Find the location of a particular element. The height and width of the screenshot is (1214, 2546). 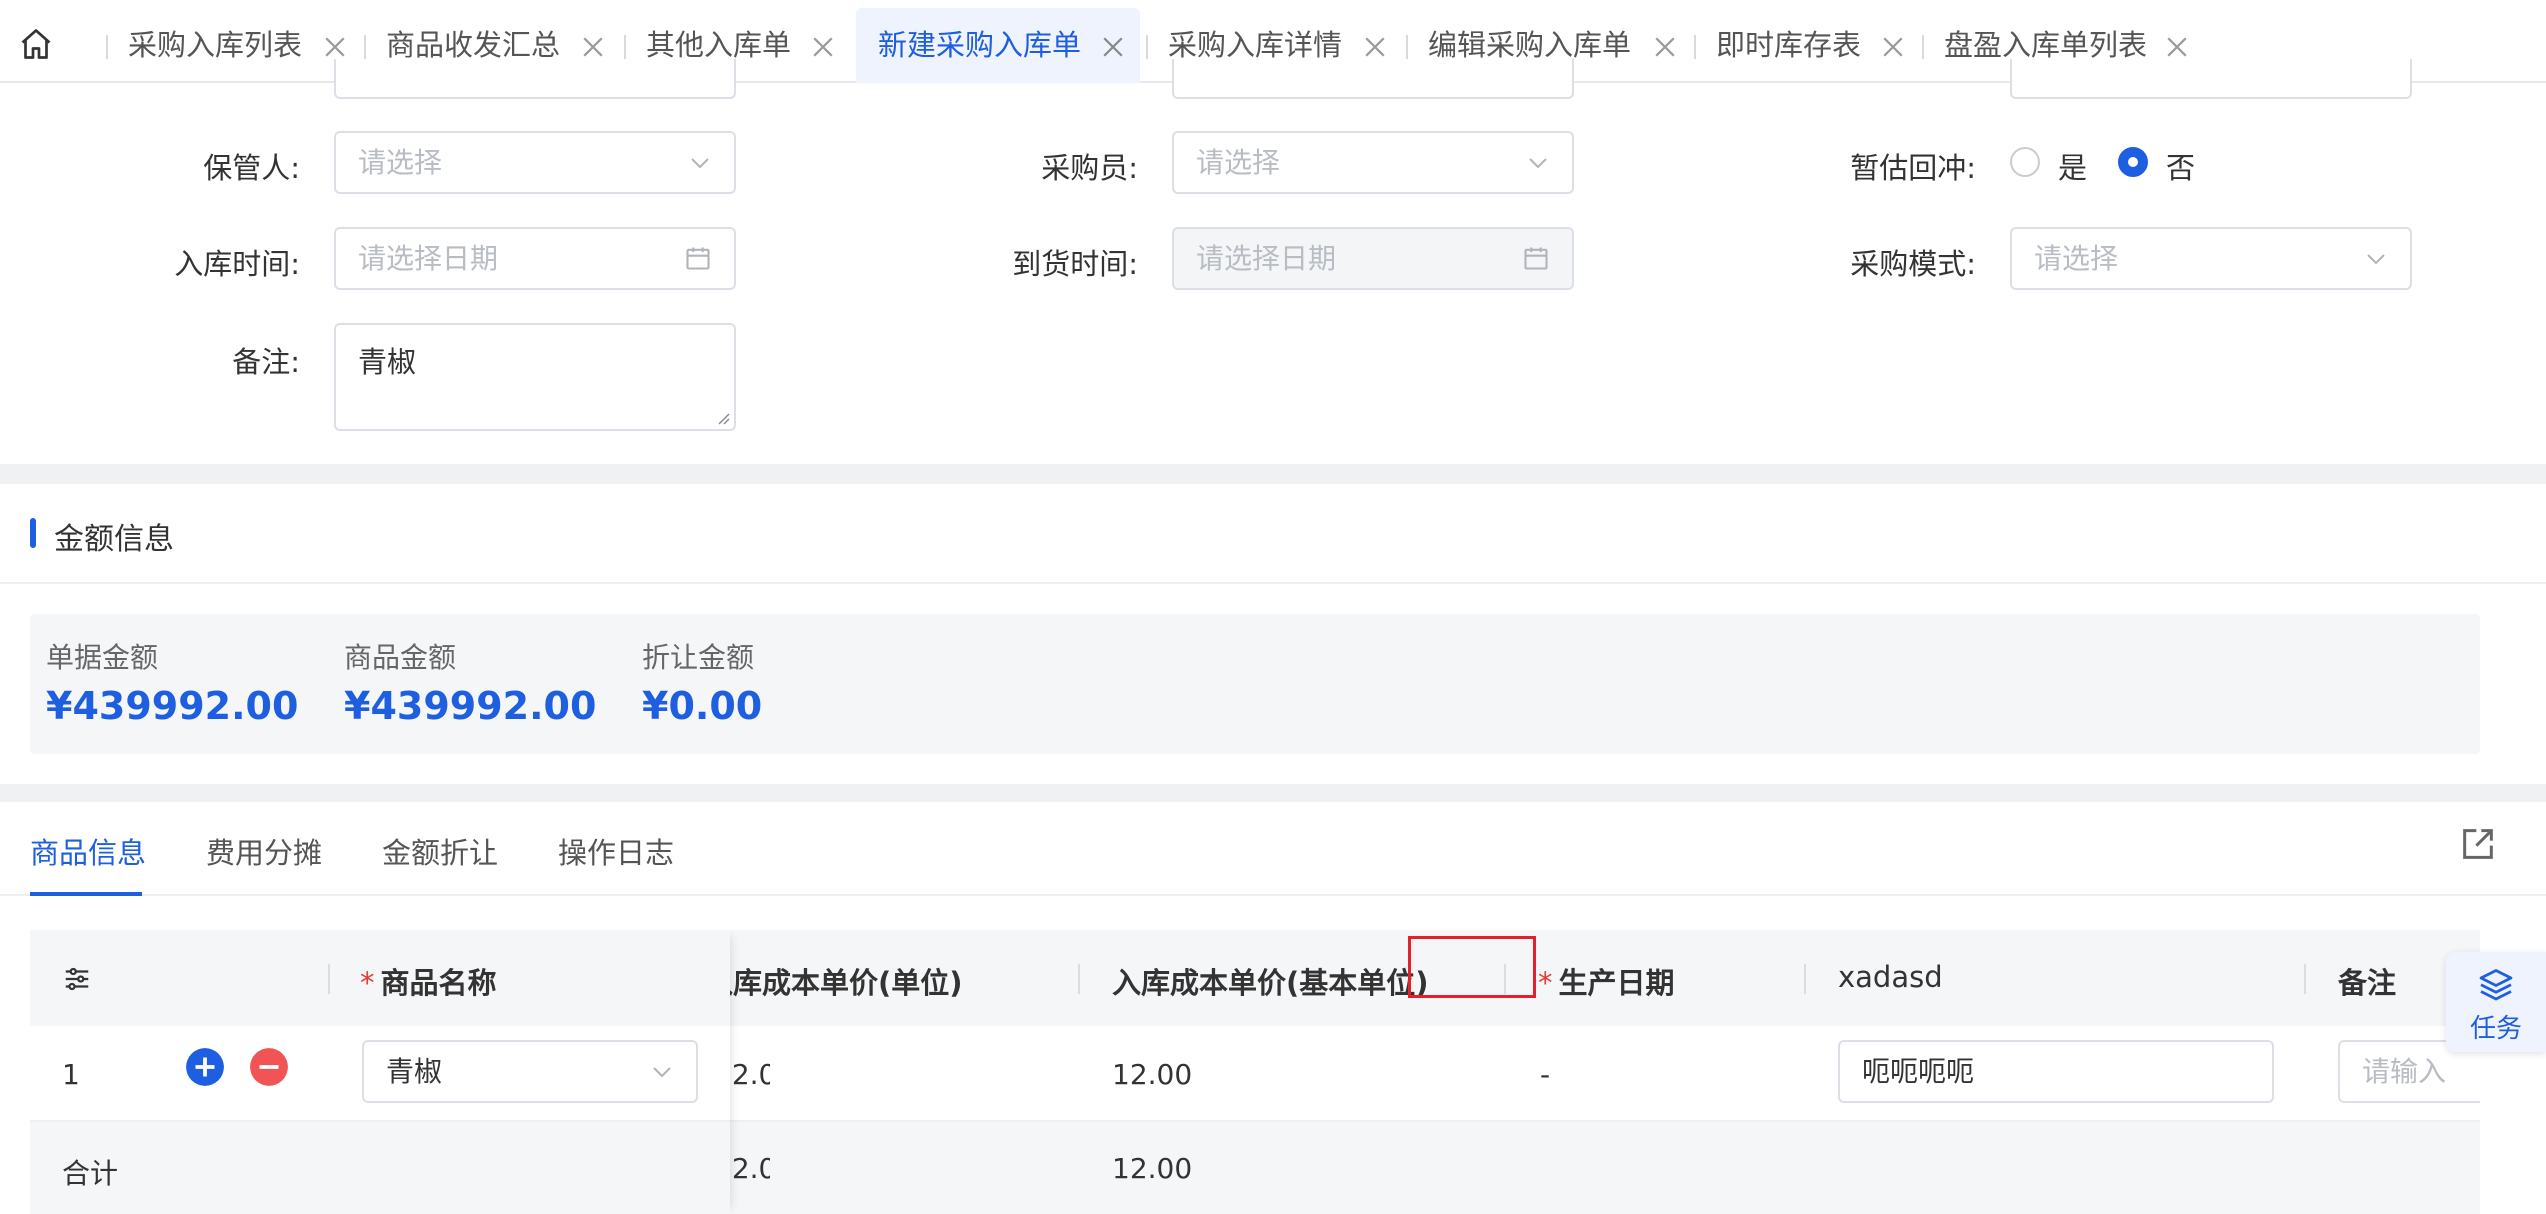

total-base-unit-cost: 12.00 is located at coordinates (1152, 1168).